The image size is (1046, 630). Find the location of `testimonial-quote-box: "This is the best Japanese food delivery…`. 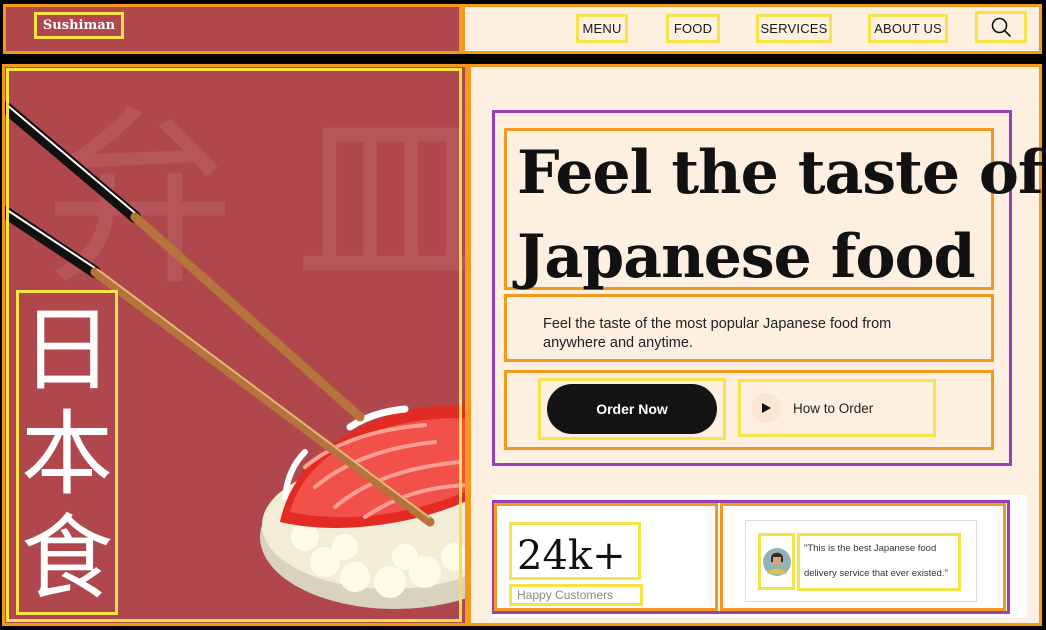

testimonial-quote-box: "This is the best Japanese food delivery… is located at coordinates (879, 562).